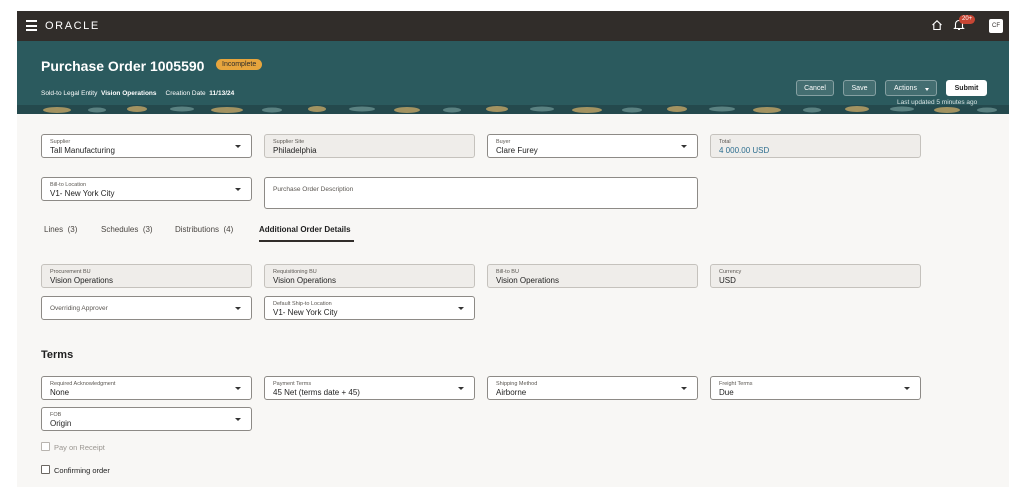  What do you see at coordinates (304, 280) in the screenshot?
I see `requisitioning-bu-value: Vision Operations` at bounding box center [304, 280].